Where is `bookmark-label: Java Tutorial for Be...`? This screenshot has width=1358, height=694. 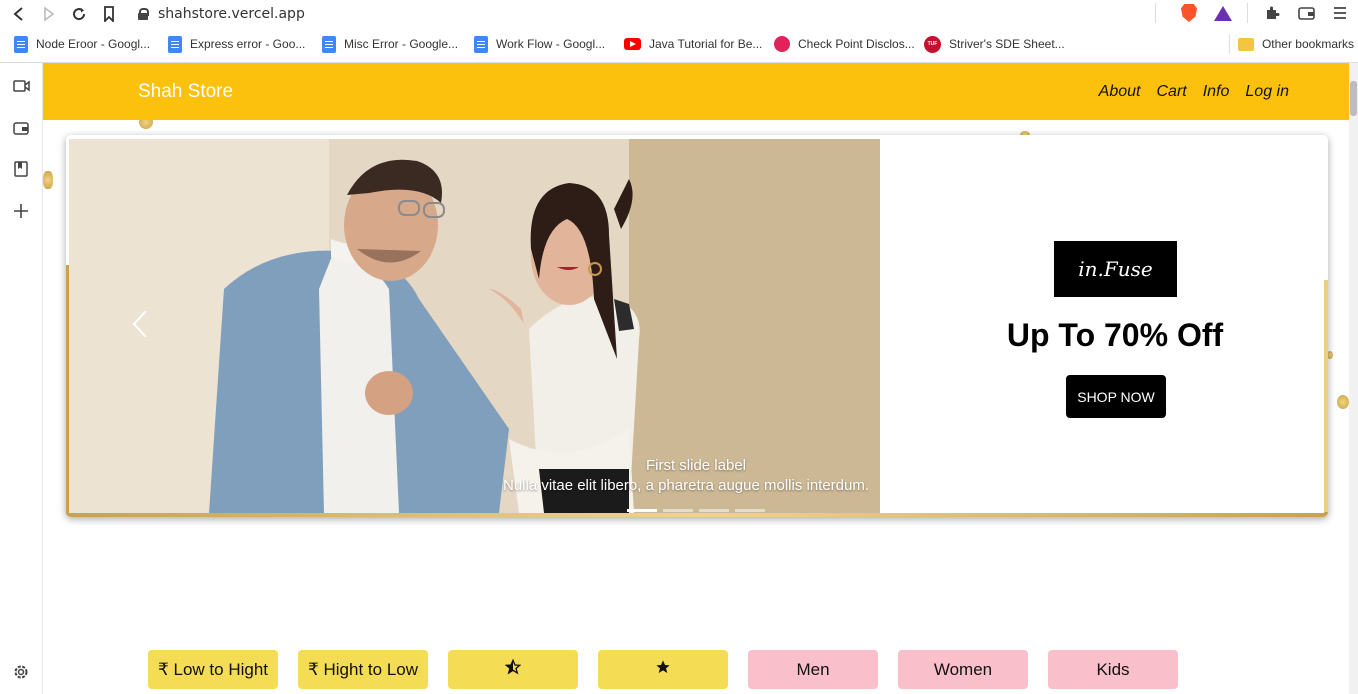 bookmark-label: Java Tutorial for Be... is located at coordinates (706, 44).